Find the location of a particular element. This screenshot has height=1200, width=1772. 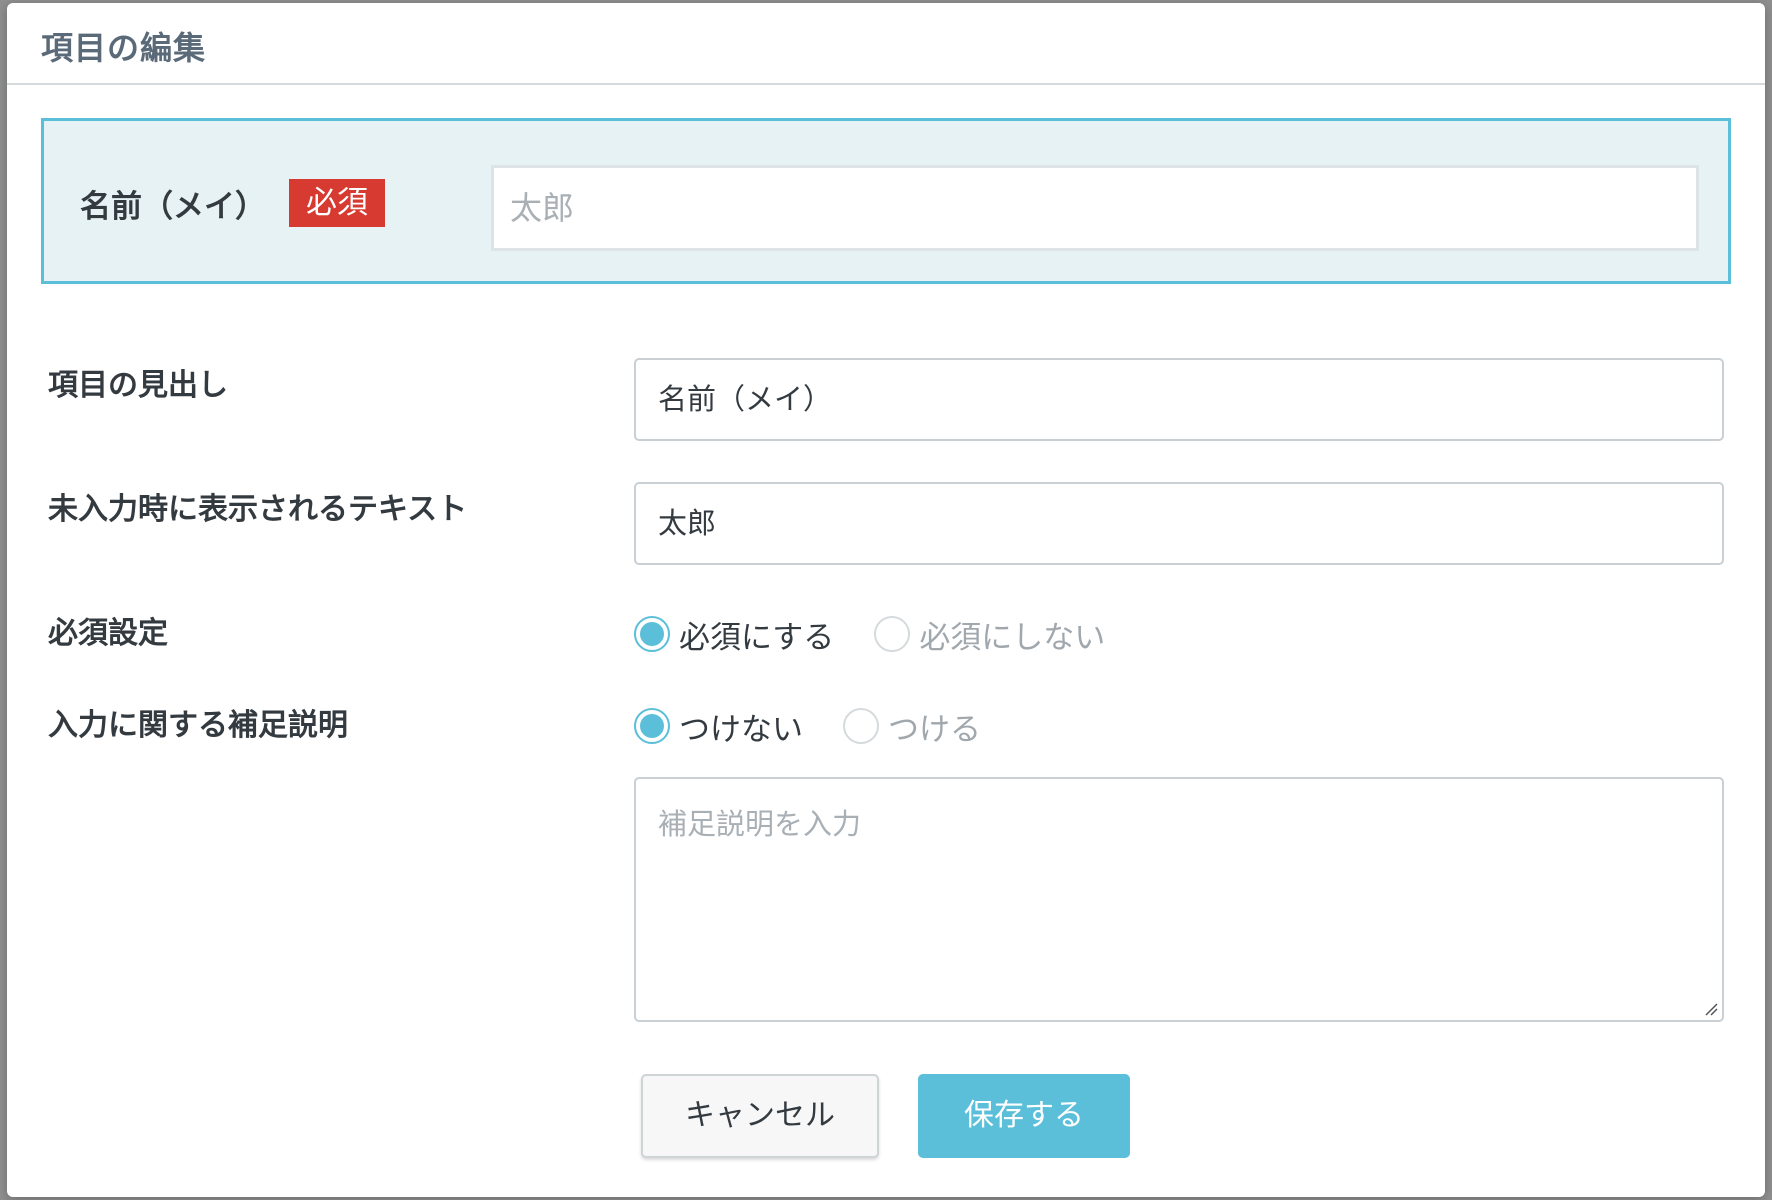

preview-input: 太郎 is located at coordinates (1095, 208).